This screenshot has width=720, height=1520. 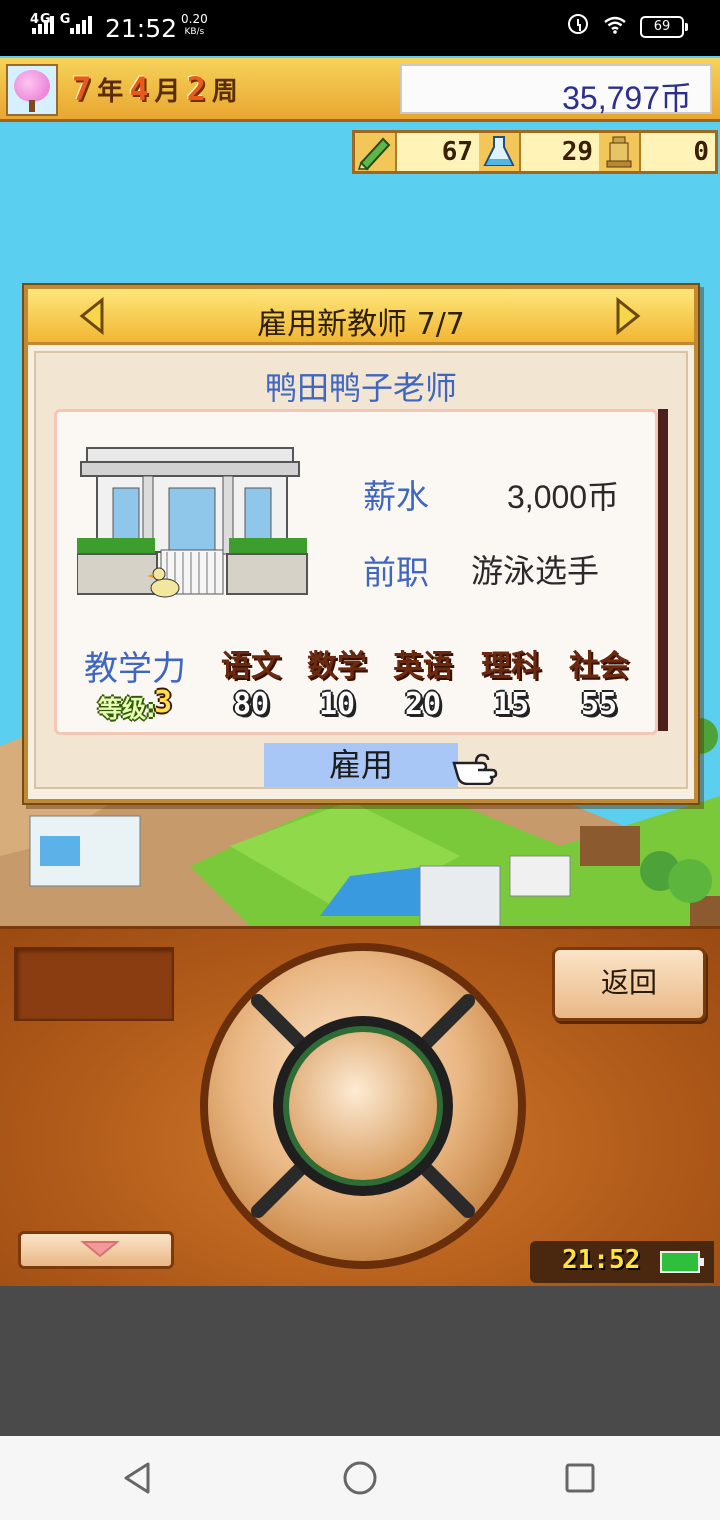 I want to click on former-job-value: 游泳选手, so click(x=535, y=571).